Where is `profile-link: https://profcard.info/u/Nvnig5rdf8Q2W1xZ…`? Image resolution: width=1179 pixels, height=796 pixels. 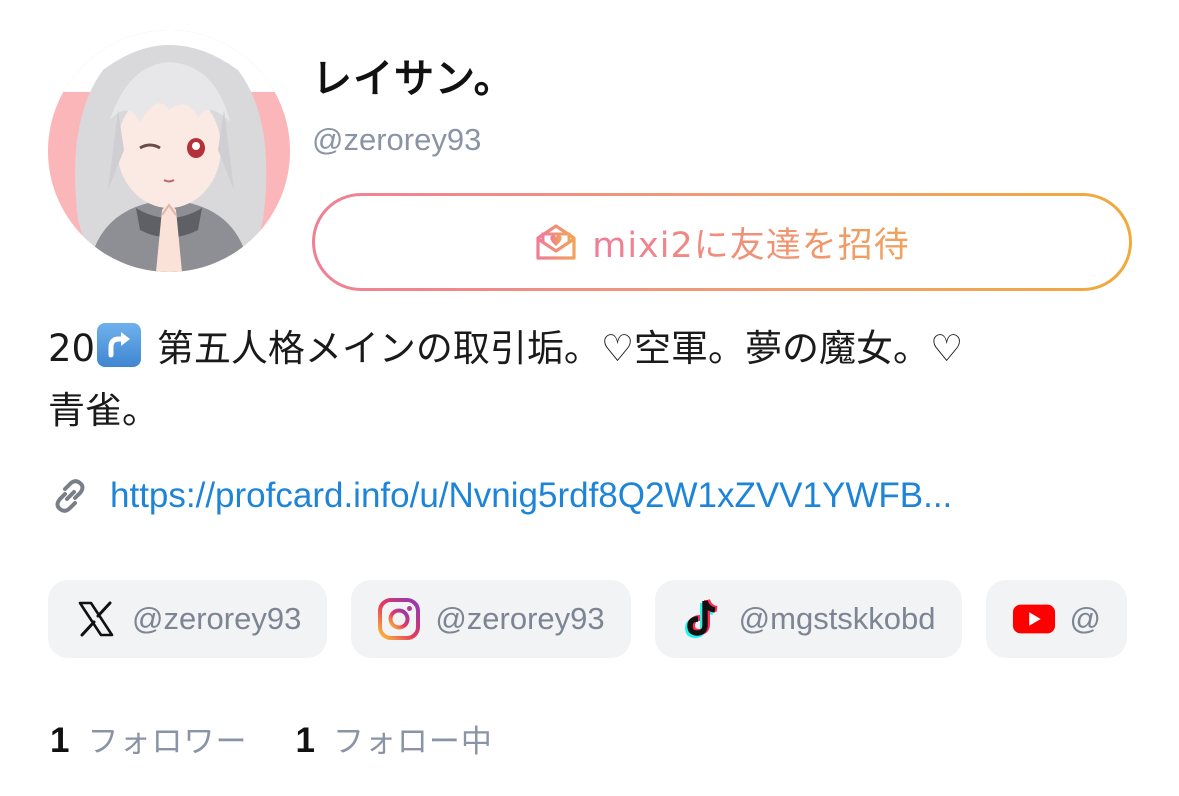 profile-link: https://profcard.info/u/Nvnig5rdf8Q2W1xZ… is located at coordinates (531, 496).